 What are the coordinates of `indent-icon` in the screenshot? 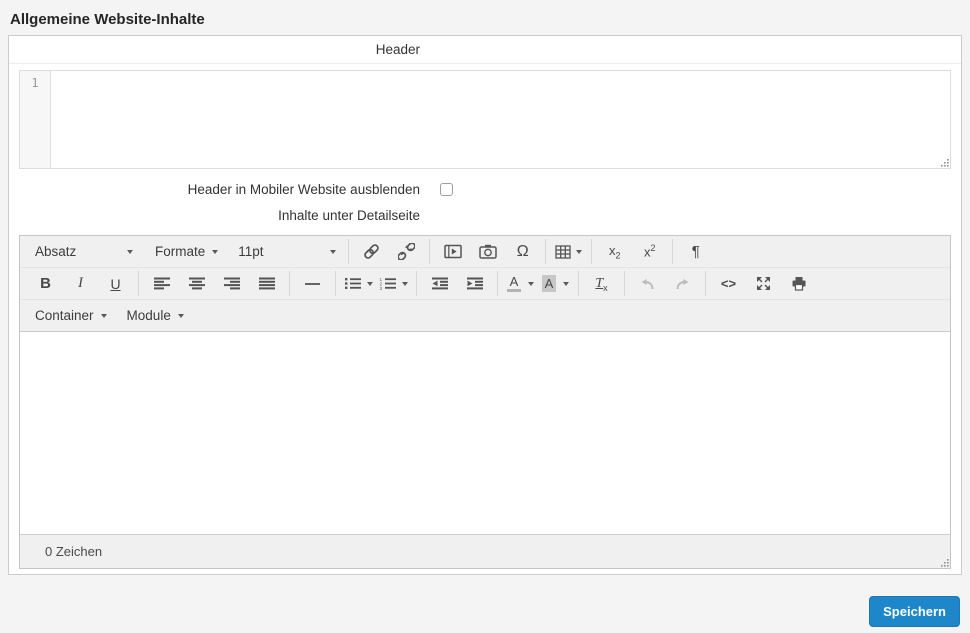 It's located at (474, 284).